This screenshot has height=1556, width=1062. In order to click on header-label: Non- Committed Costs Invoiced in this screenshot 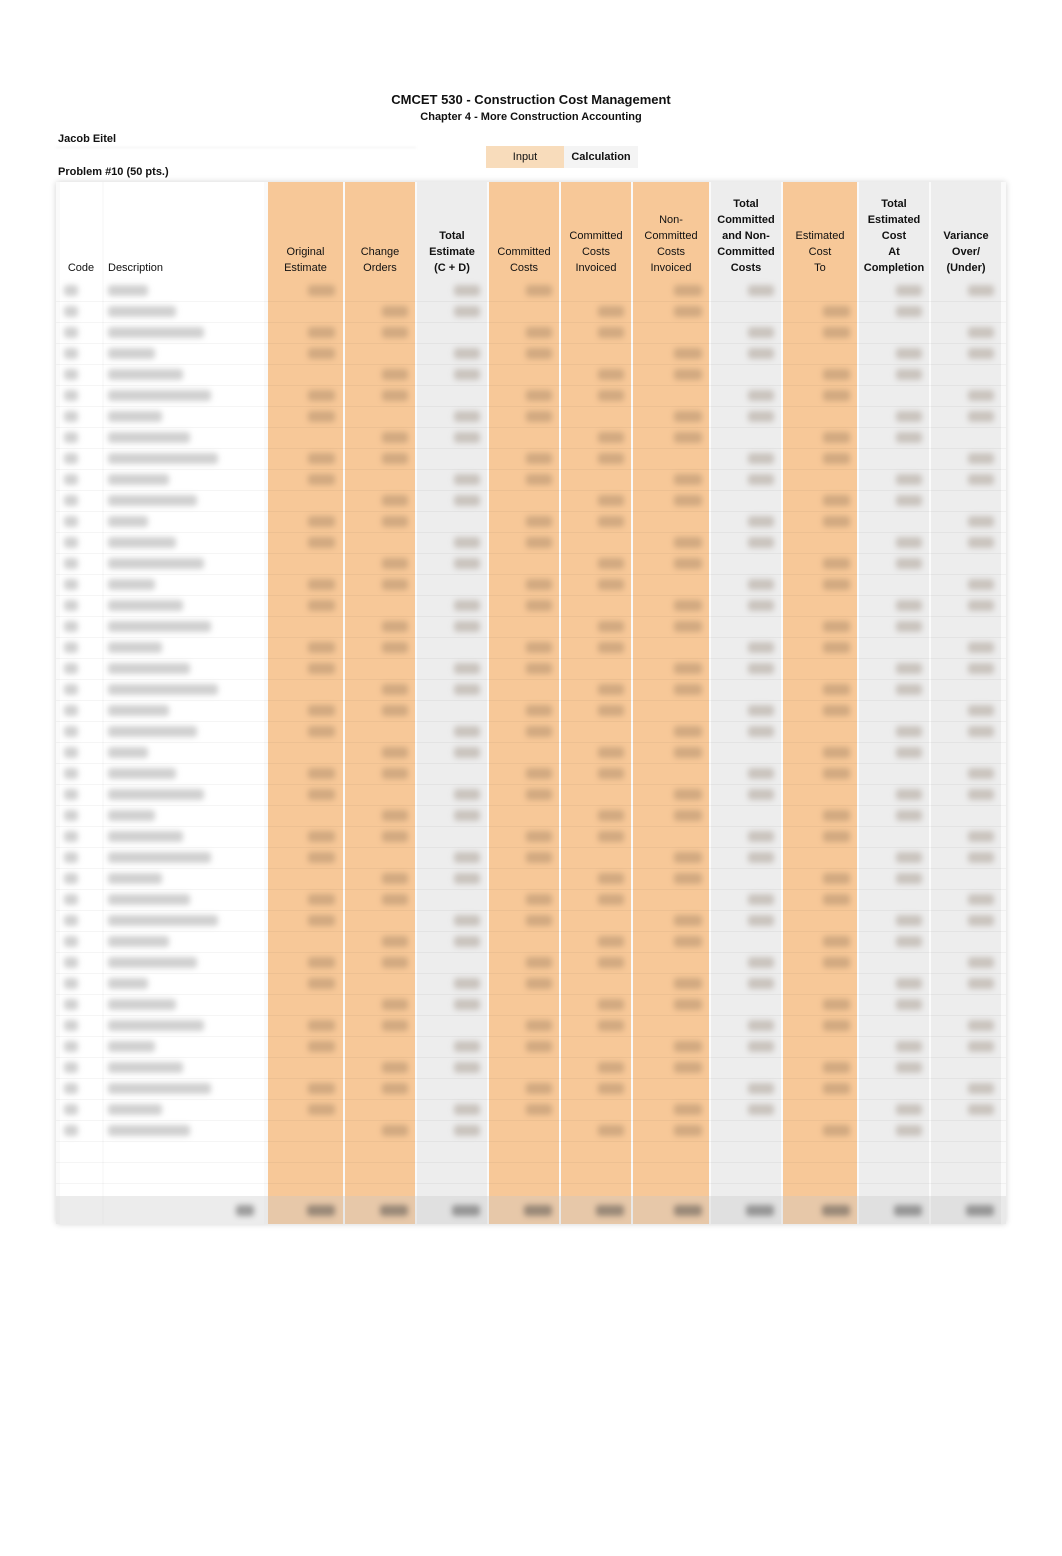, I will do `click(671, 244)`.